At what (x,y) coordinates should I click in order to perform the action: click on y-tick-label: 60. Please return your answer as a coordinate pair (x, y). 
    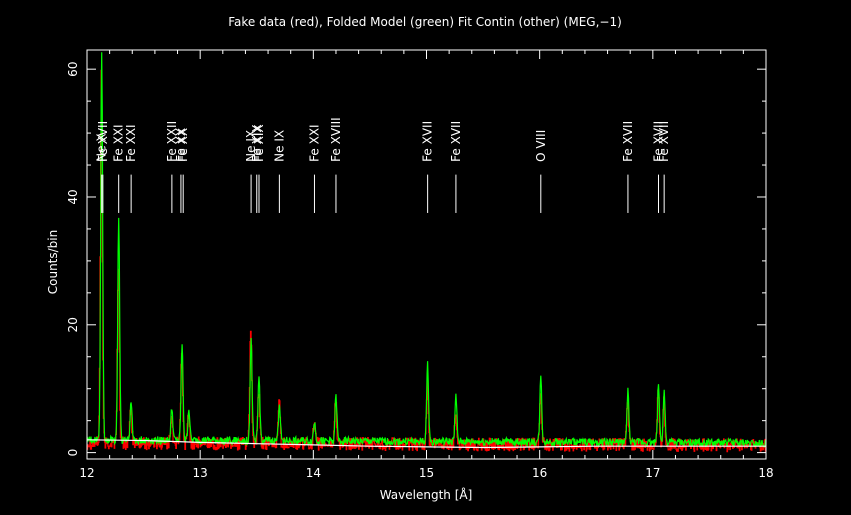
    Looking at the image, I should click on (73, 69).